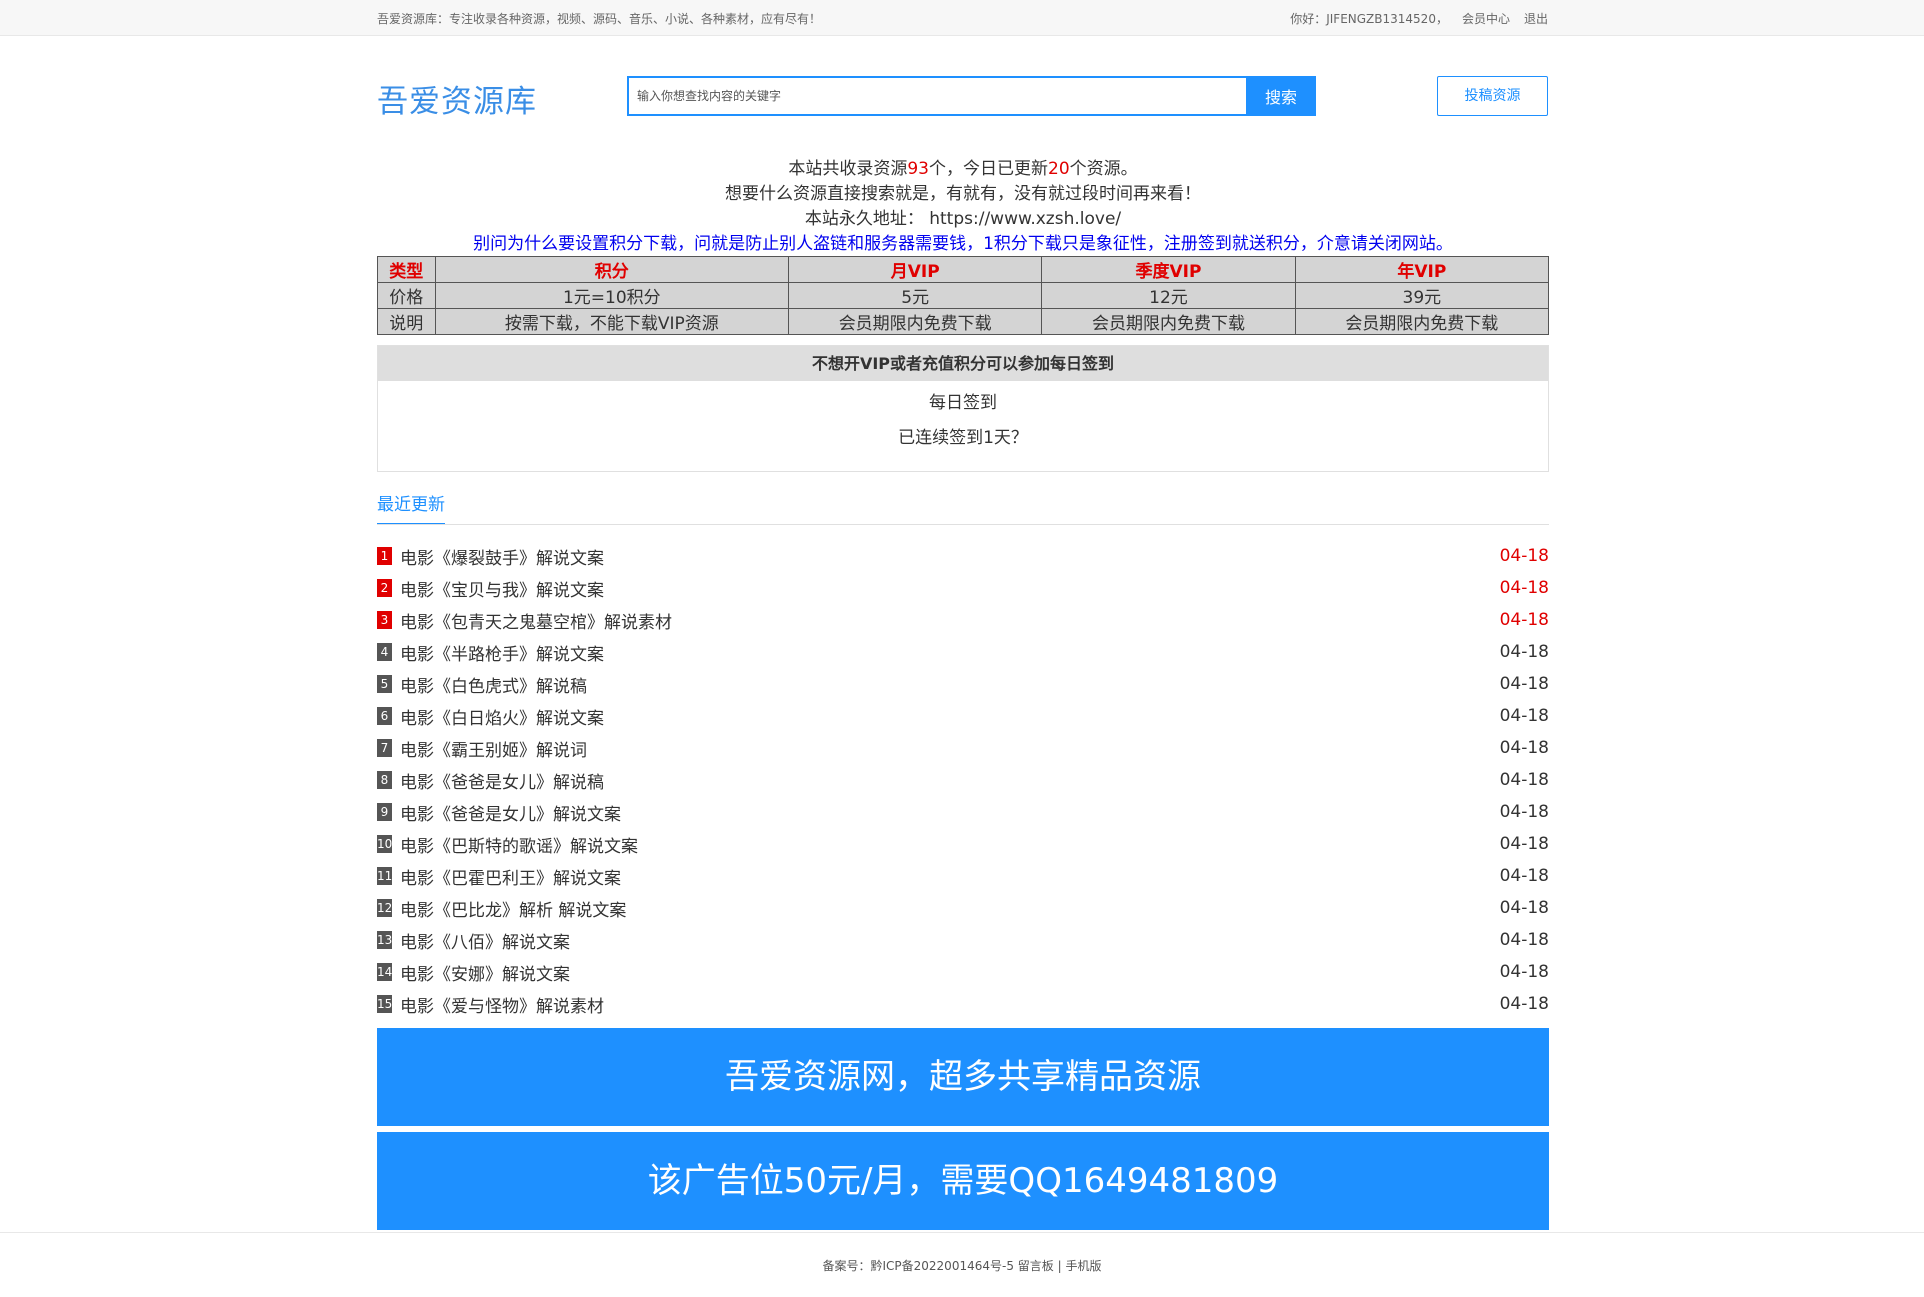 The width and height of the screenshot is (1924, 1297). I want to click on list-item: 4 电影《半路枪手》解说文案 04-18, so click(963, 652).